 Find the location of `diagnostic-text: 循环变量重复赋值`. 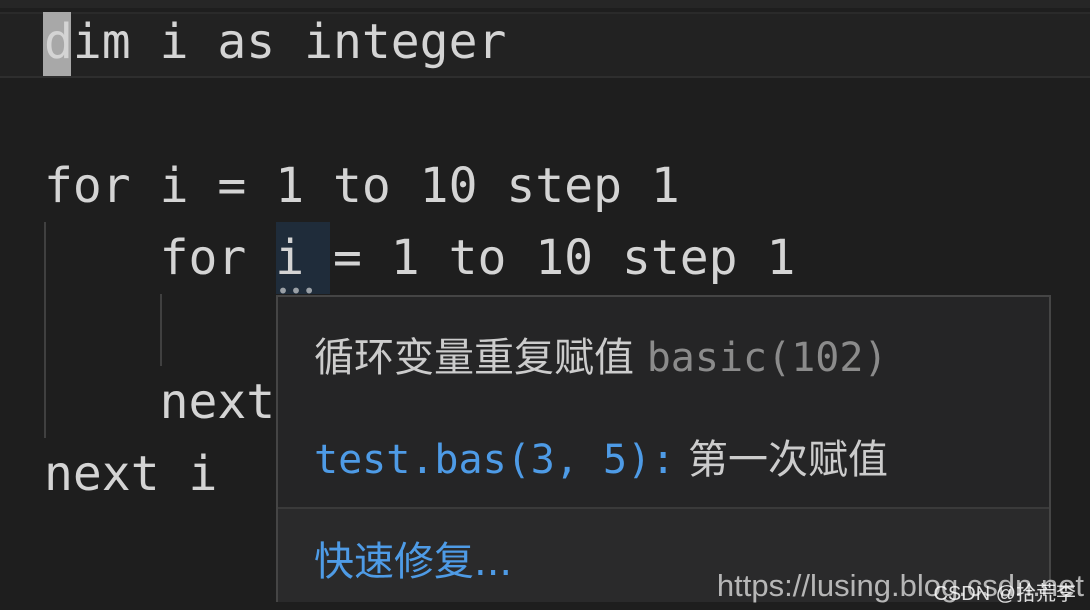

diagnostic-text: 循环变量重复赋值 is located at coordinates (474, 358).